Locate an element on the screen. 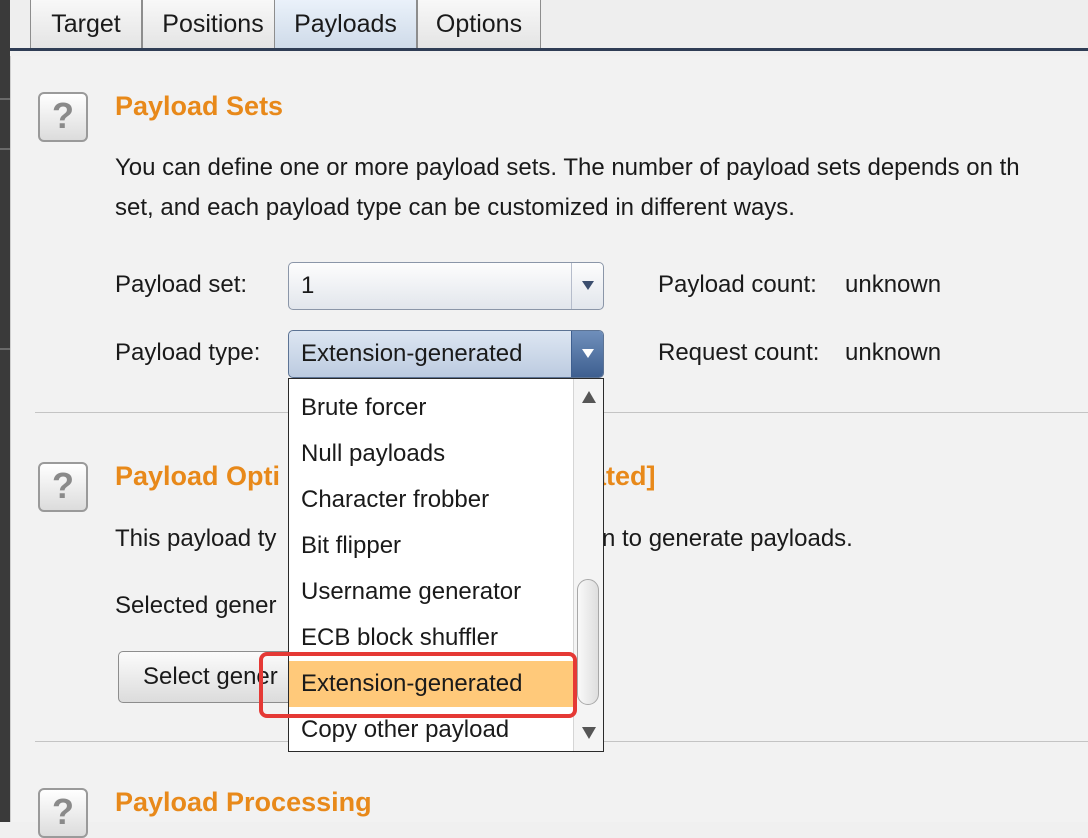 This screenshot has height=838, width=1088. payload-type-select: Extension-generated is located at coordinates (446, 354).